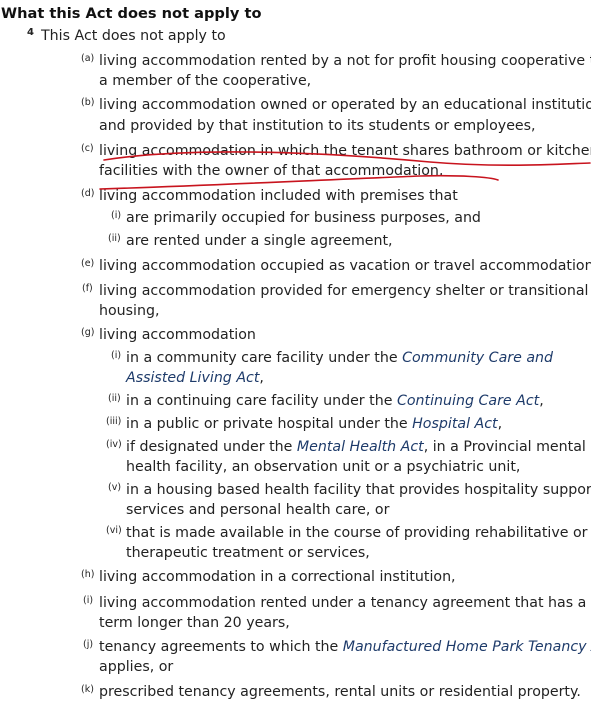 This screenshot has width=591, height=707. I want to click on marker-g-vi: (vi), so click(114, 530).